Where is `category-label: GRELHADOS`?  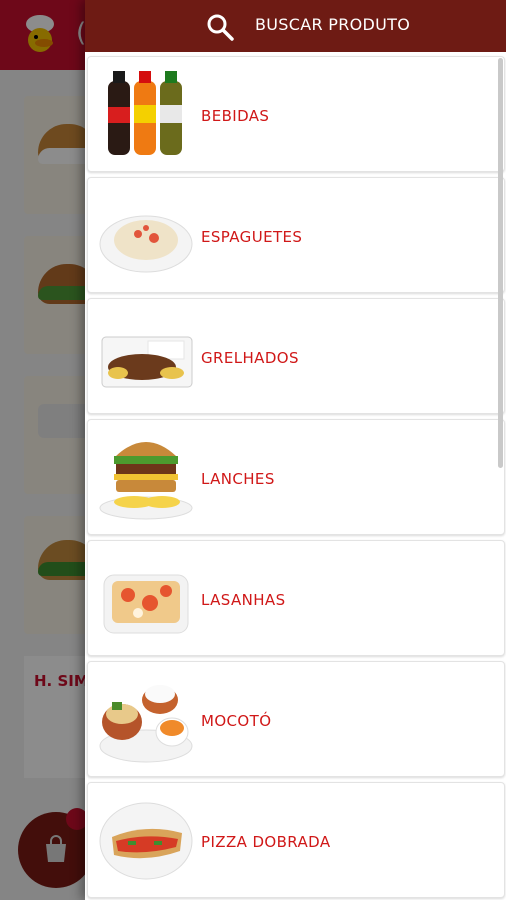
category-label: GRELHADOS is located at coordinates (250, 358).